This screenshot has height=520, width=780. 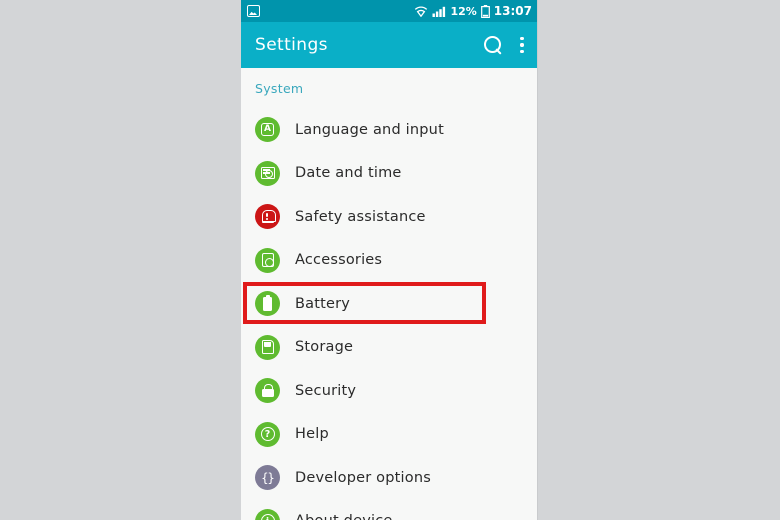 I want to click on safety-assistance-icon, so click(x=267, y=217).